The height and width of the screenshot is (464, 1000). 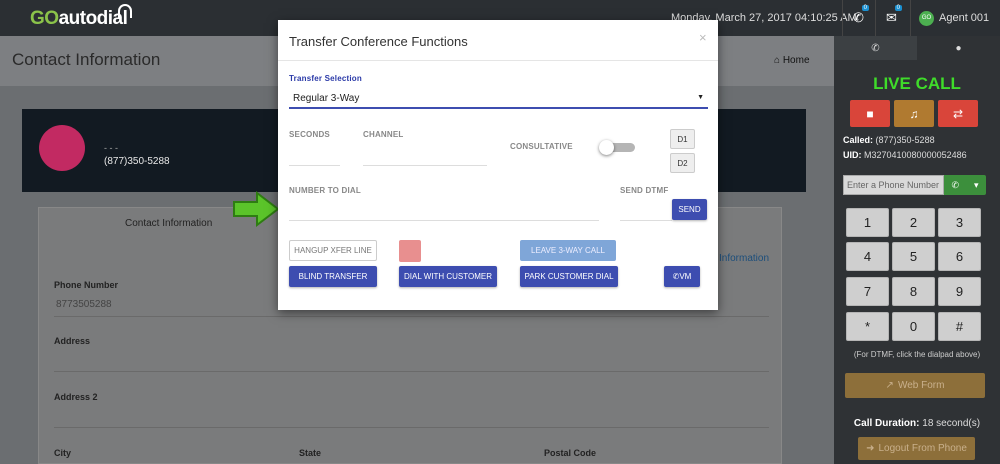 I want to click on send-button: SEND, so click(x=689, y=209).